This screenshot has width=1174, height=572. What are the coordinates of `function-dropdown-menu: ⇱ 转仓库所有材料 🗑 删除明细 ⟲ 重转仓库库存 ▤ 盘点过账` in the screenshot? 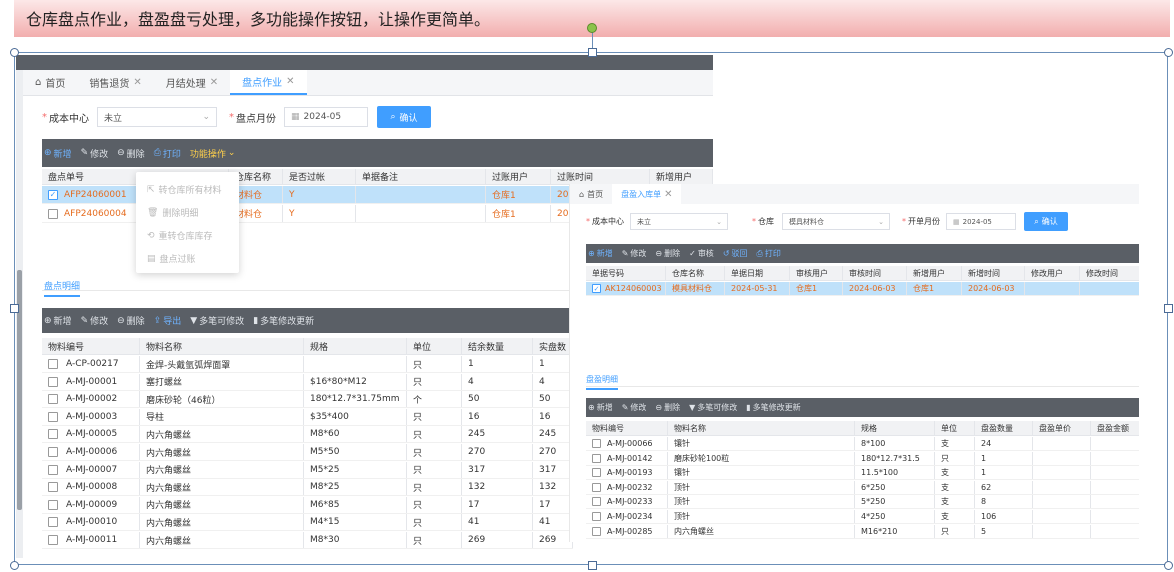 It's located at (187, 222).